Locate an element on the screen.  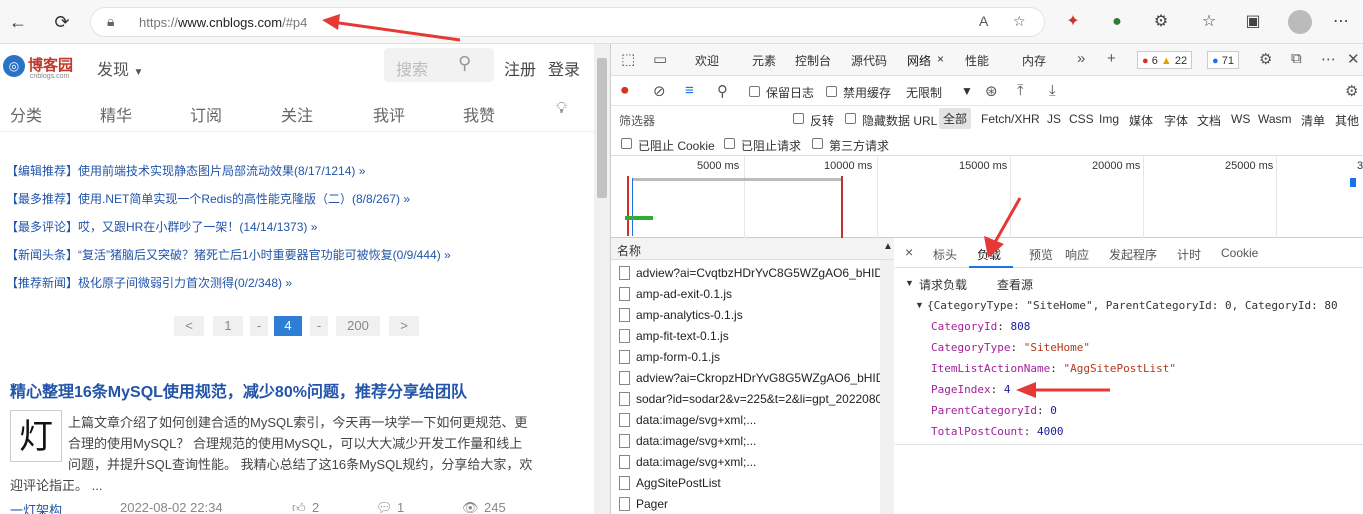
add-tab-icon: + is located at coordinates (1111, 58).